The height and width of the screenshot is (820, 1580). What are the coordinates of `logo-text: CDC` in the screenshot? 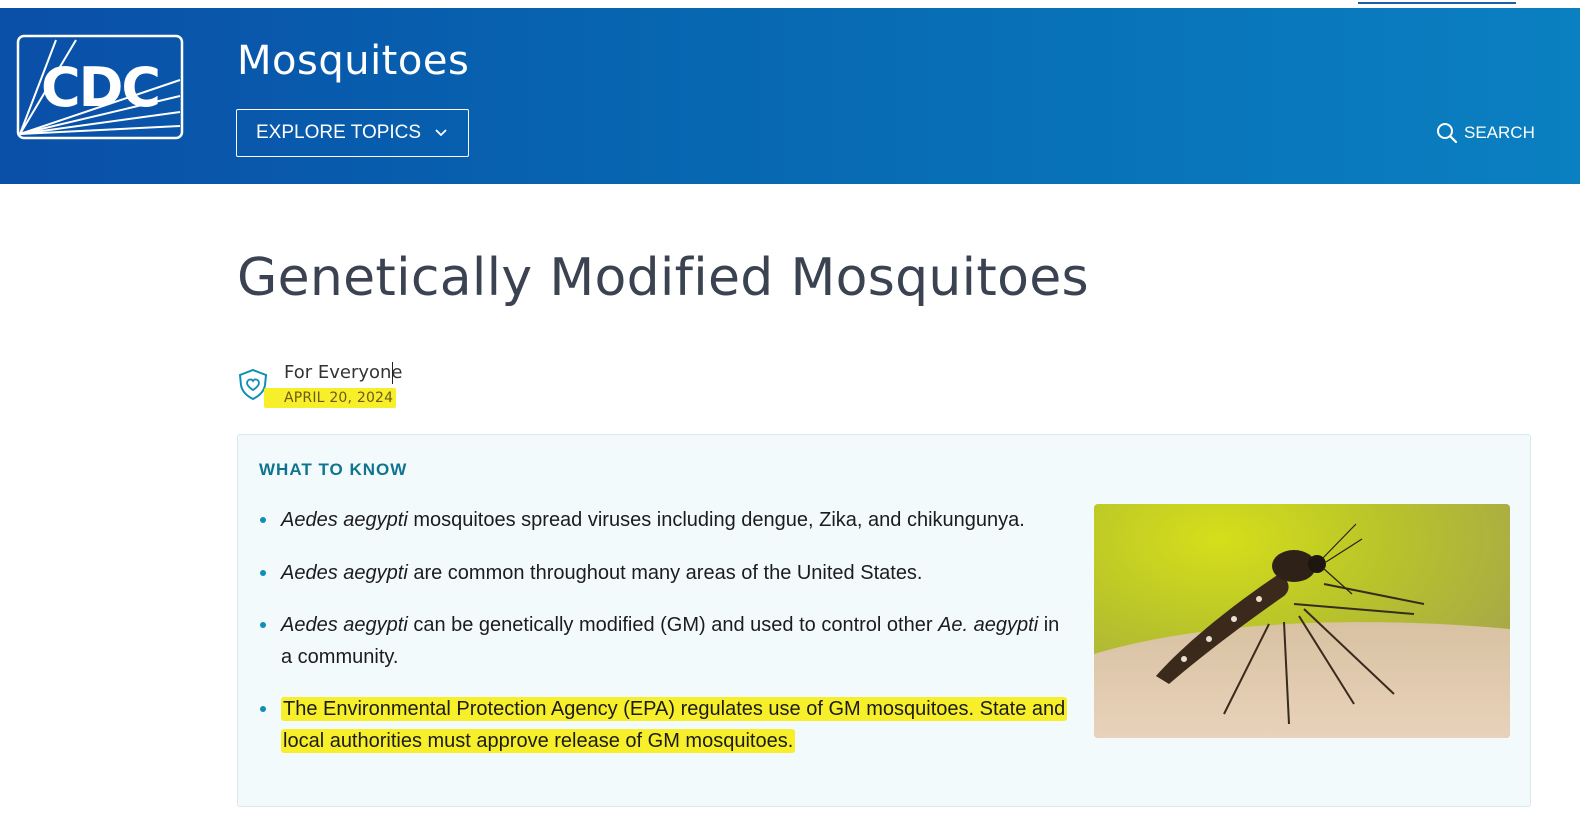 It's located at (100, 87).